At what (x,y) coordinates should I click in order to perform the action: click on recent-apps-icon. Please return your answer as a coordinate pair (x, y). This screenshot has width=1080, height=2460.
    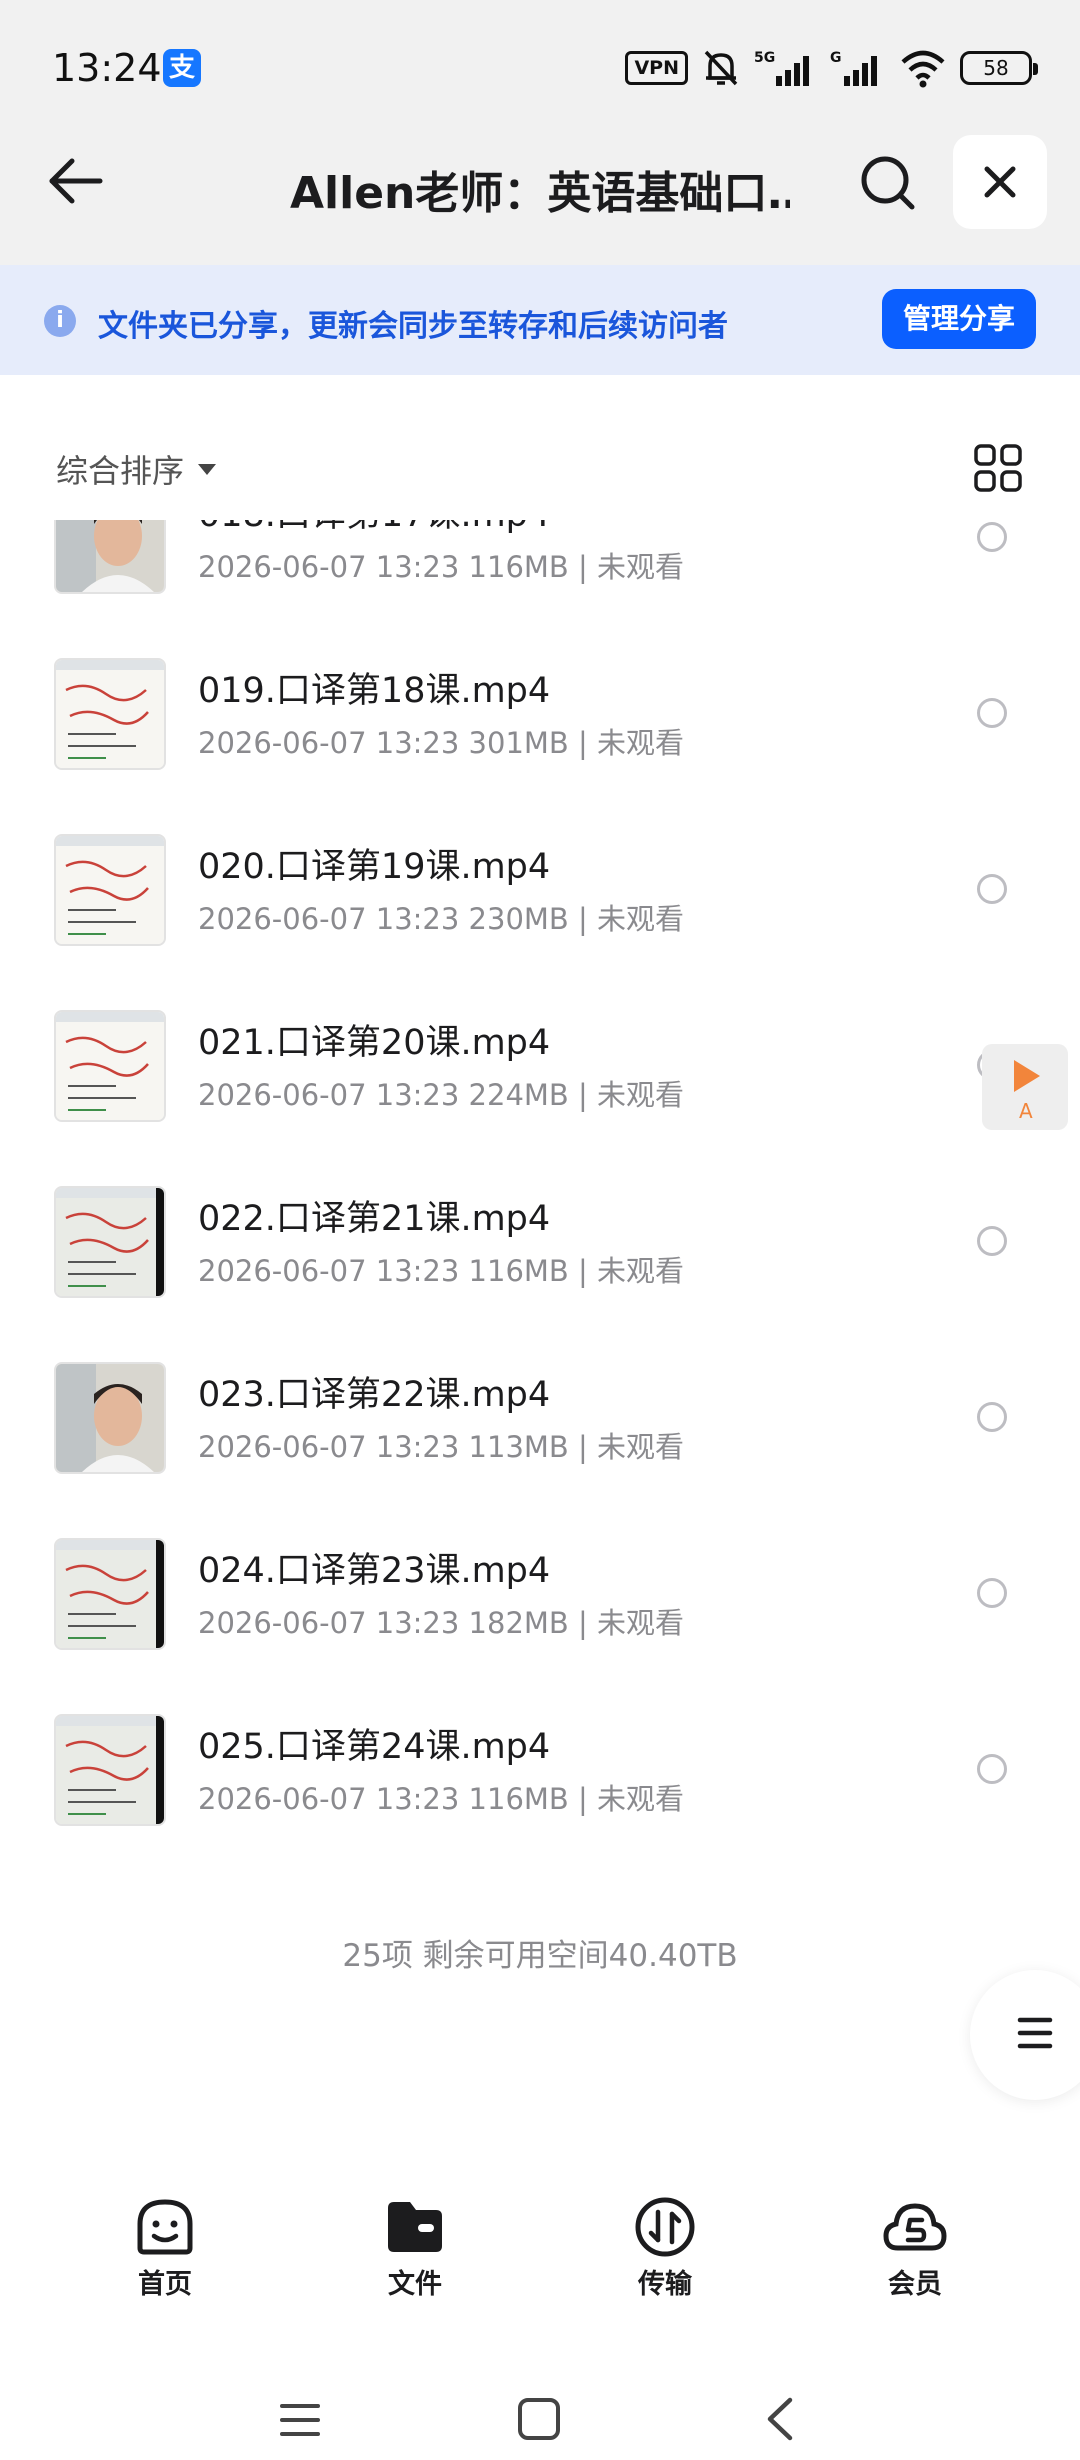
    Looking at the image, I should click on (300, 2420).